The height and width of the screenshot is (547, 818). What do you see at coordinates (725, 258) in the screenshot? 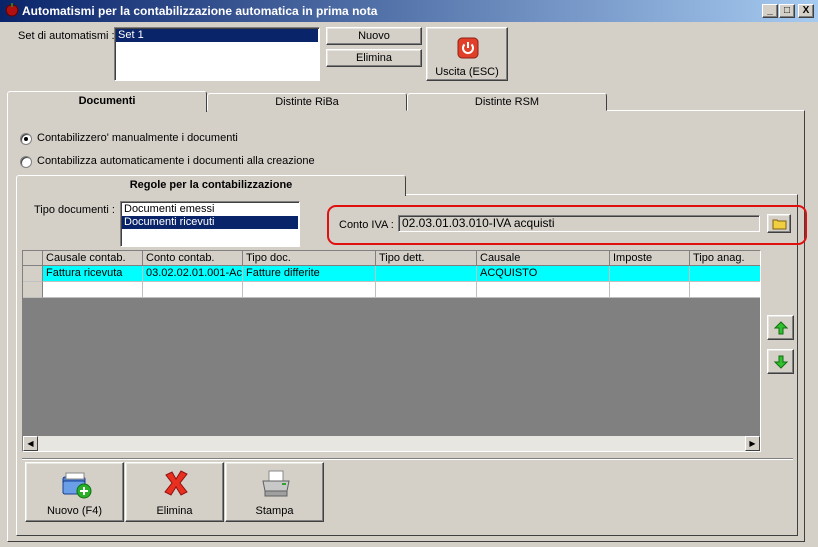
I see `column-header: Tipo anag.` at bounding box center [725, 258].